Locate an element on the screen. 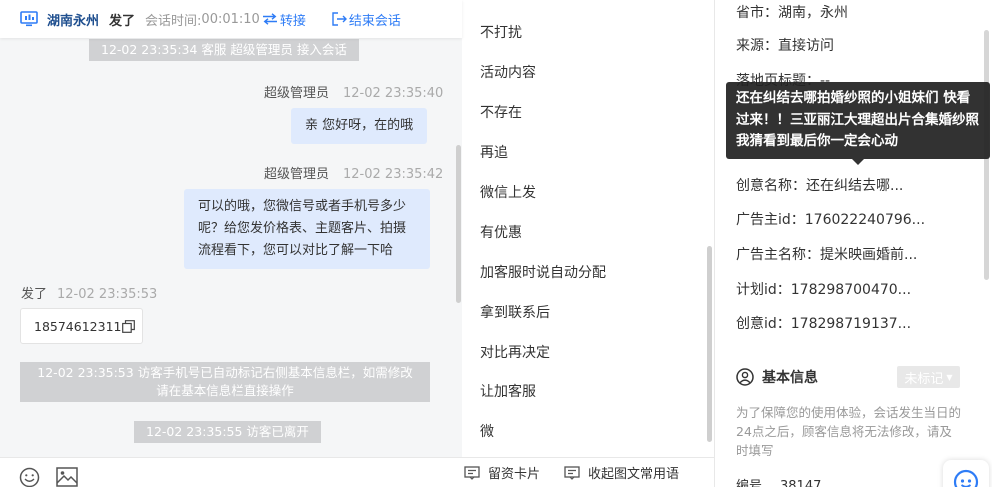 This screenshot has height=487, width=992. agent-message-bubble: 亲 您好呀，在的哦 is located at coordinates (359, 126).